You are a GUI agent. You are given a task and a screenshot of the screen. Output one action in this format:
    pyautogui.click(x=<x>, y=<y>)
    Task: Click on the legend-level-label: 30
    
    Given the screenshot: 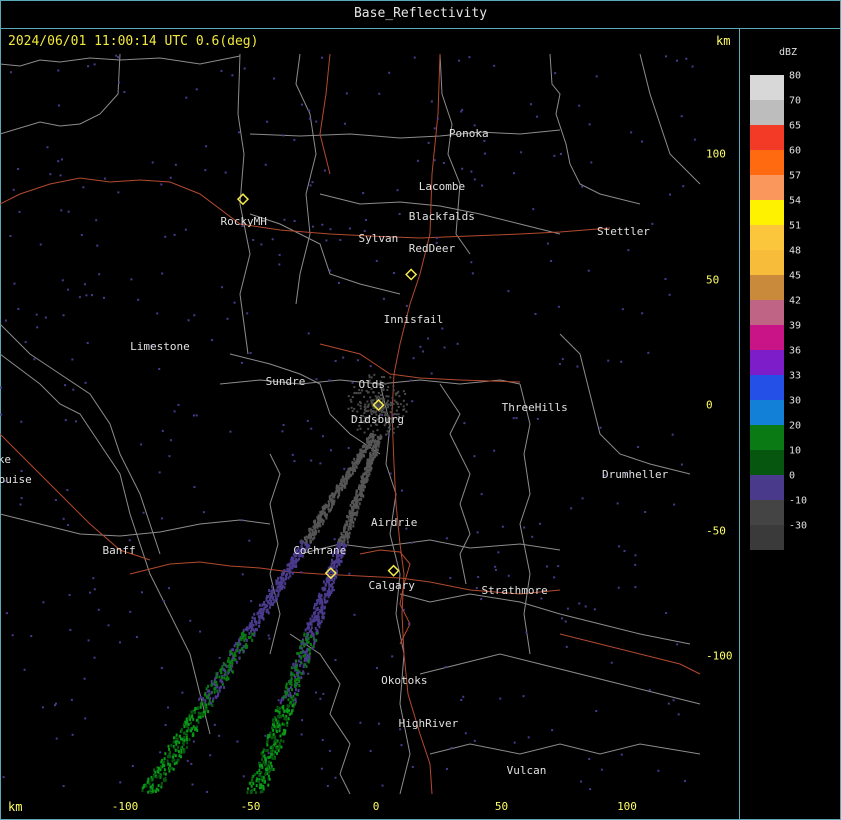 What is the action you would take?
    pyautogui.click(x=795, y=401)
    